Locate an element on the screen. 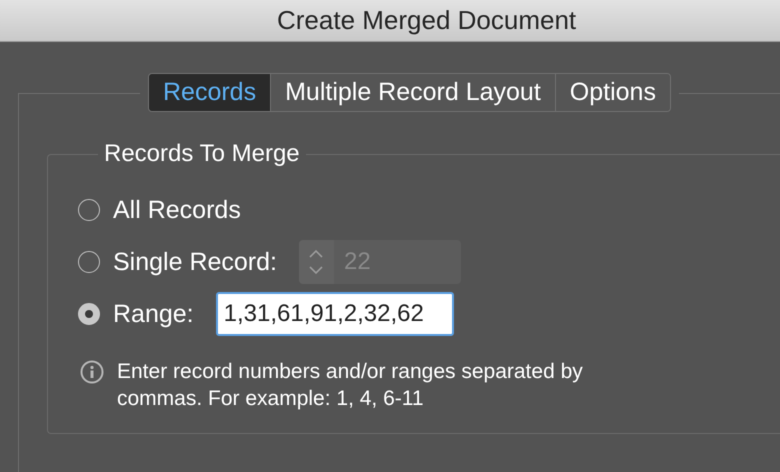  hint-text: Enter record numbers and/or ranges separated by commas. For example: 1, 4, 6-11 is located at coordinates (350, 385).